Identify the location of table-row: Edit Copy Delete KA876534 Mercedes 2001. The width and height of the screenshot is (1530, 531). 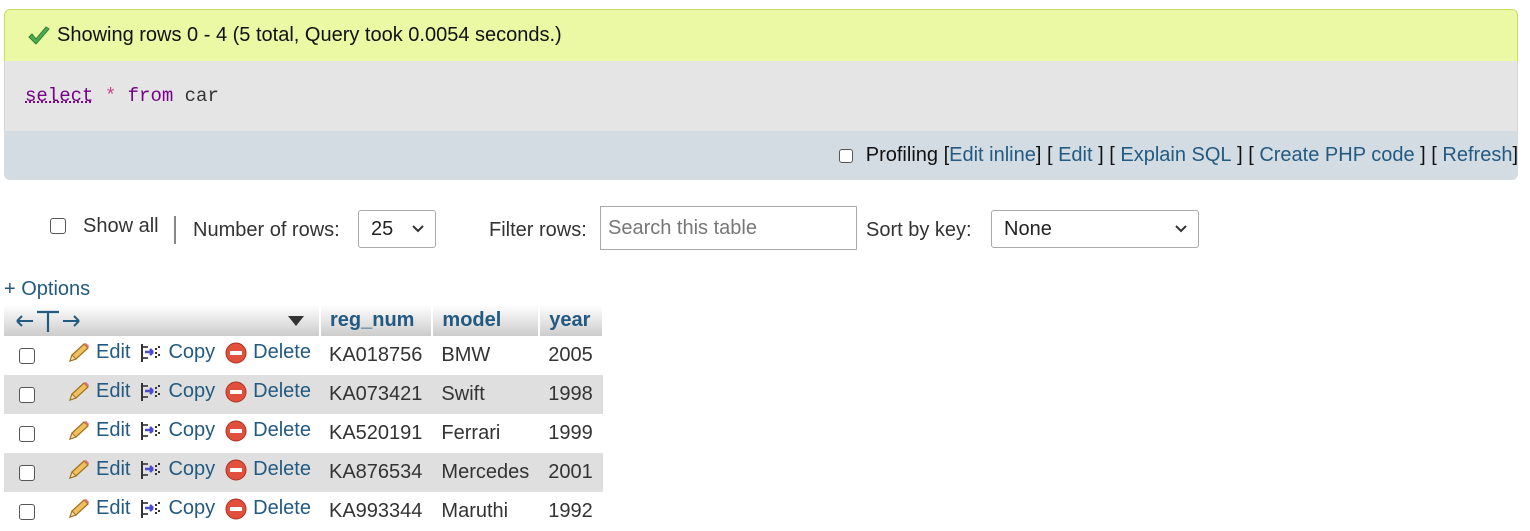
(303, 472).